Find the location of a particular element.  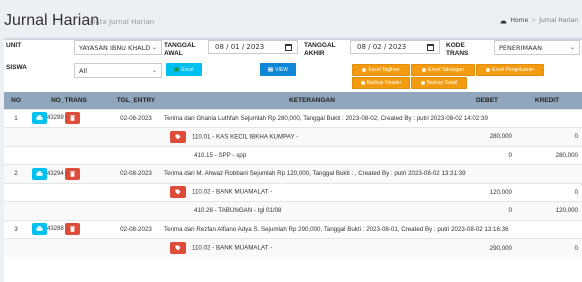

detail-cell: 110.02 - BANK MUAMALAT - is located at coordinates (312, 247).